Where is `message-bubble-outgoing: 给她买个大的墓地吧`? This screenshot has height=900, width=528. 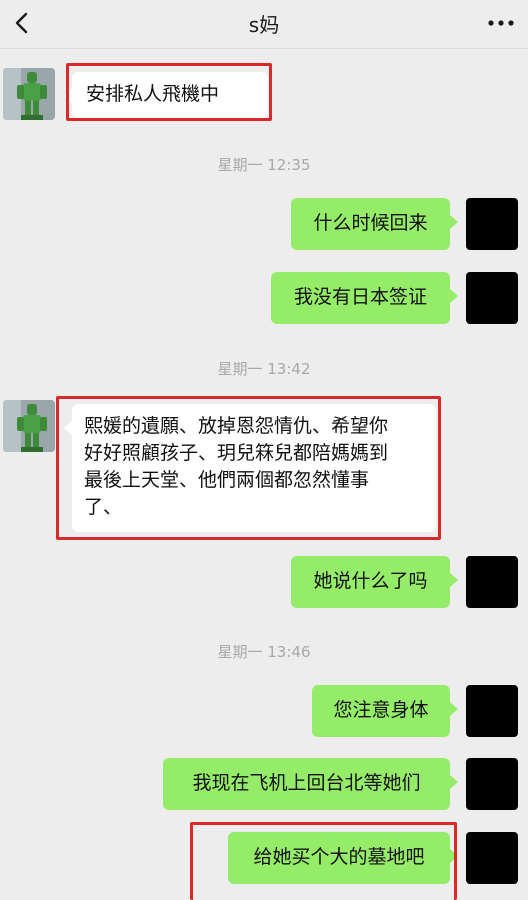
message-bubble-outgoing: 给她买个大的墓地吧 is located at coordinates (343, 858).